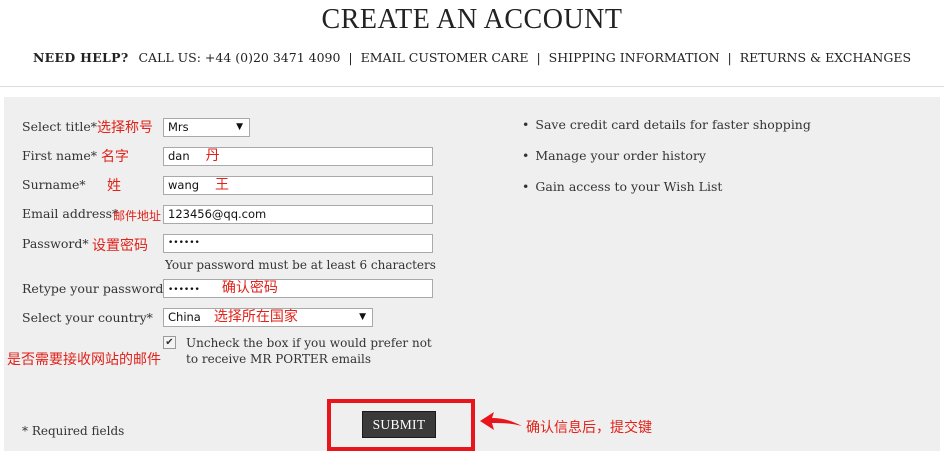 Image resolution: width=944 pixels, height=451 pixels. What do you see at coordinates (87, 317) in the screenshot?
I see `country-label: Select your country*` at bounding box center [87, 317].